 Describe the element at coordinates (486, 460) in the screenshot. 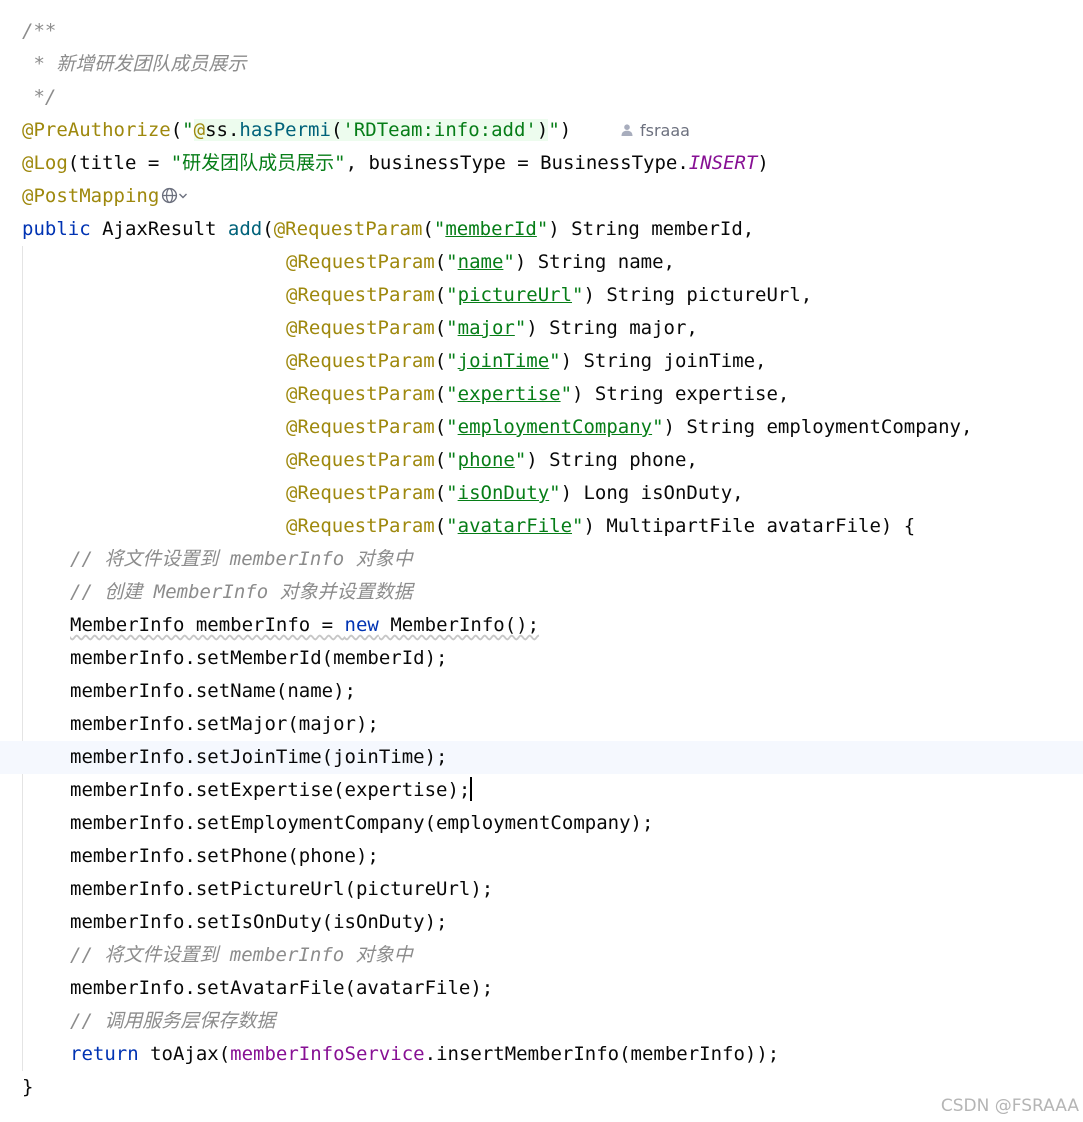

I see `code-token: phone` at that location.